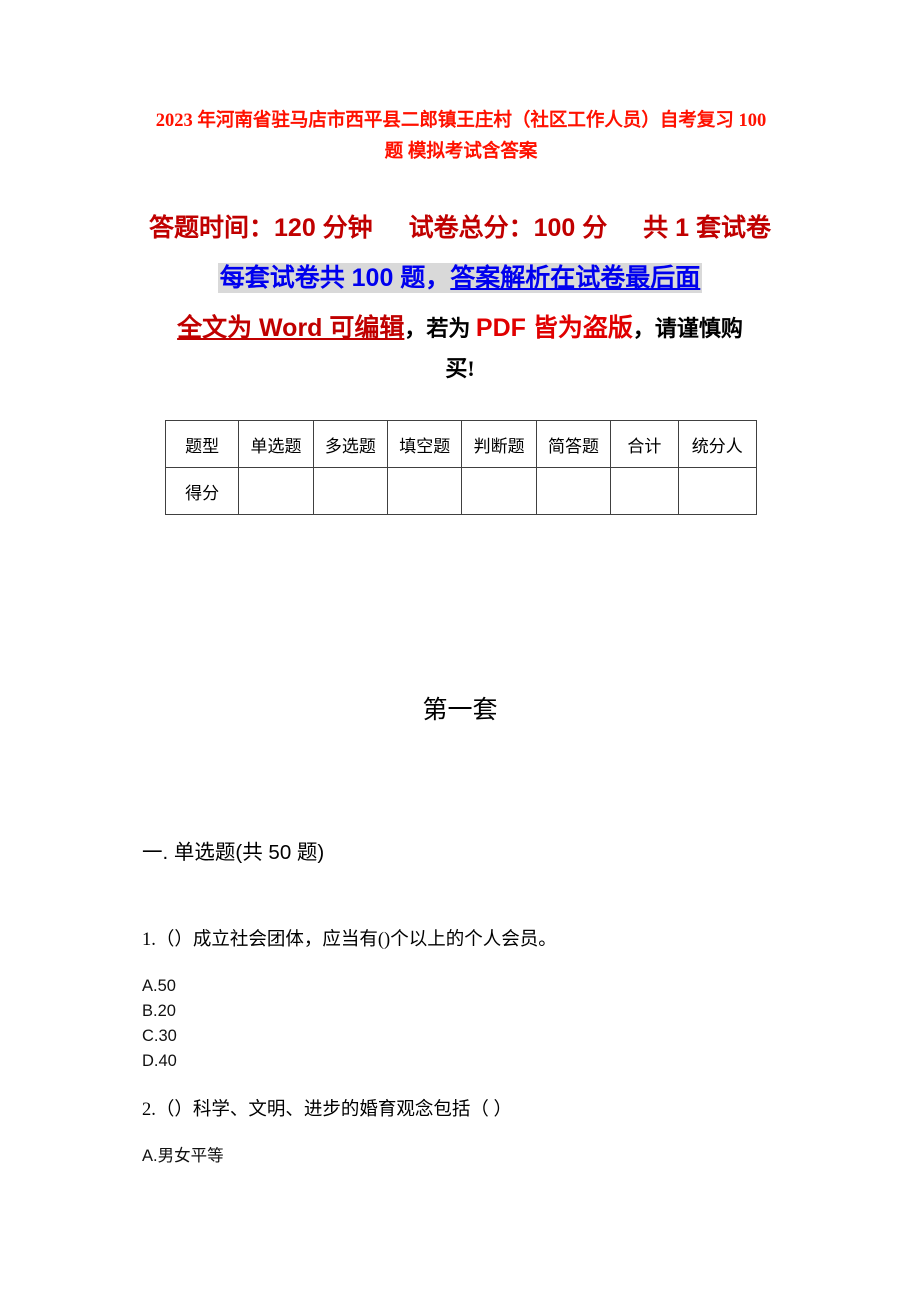 This screenshot has height=1302, width=920. I want to click on set-heading: 第一套, so click(460, 710).